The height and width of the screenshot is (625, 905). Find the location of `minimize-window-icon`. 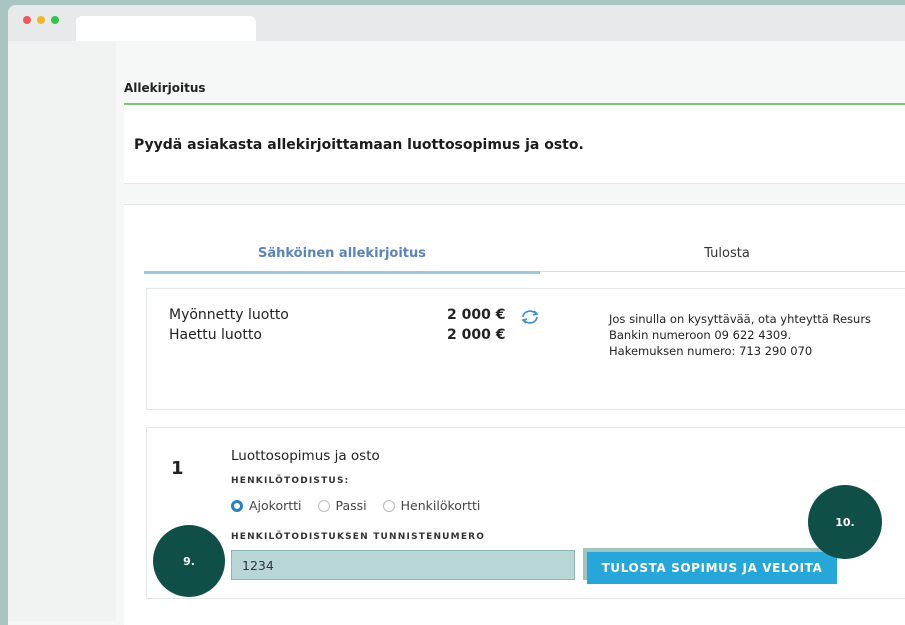

minimize-window-icon is located at coordinates (41, 20).